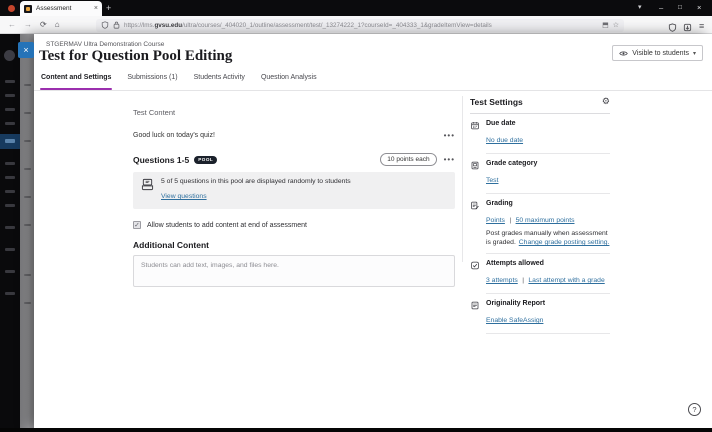 This screenshot has height=432, width=712. I want to click on visibility-label: Visible to students, so click(660, 53).